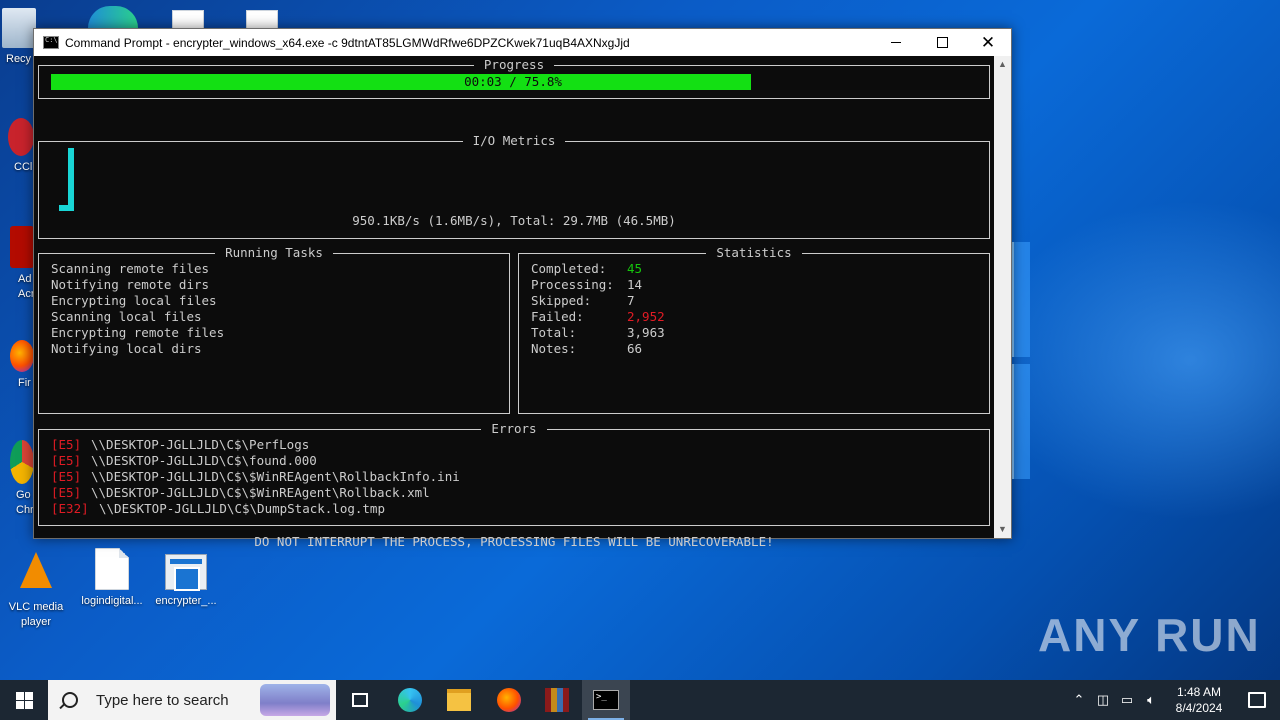 The height and width of the screenshot is (720, 1280). I want to click on task-item: Notifying local dirs, so click(126, 348).